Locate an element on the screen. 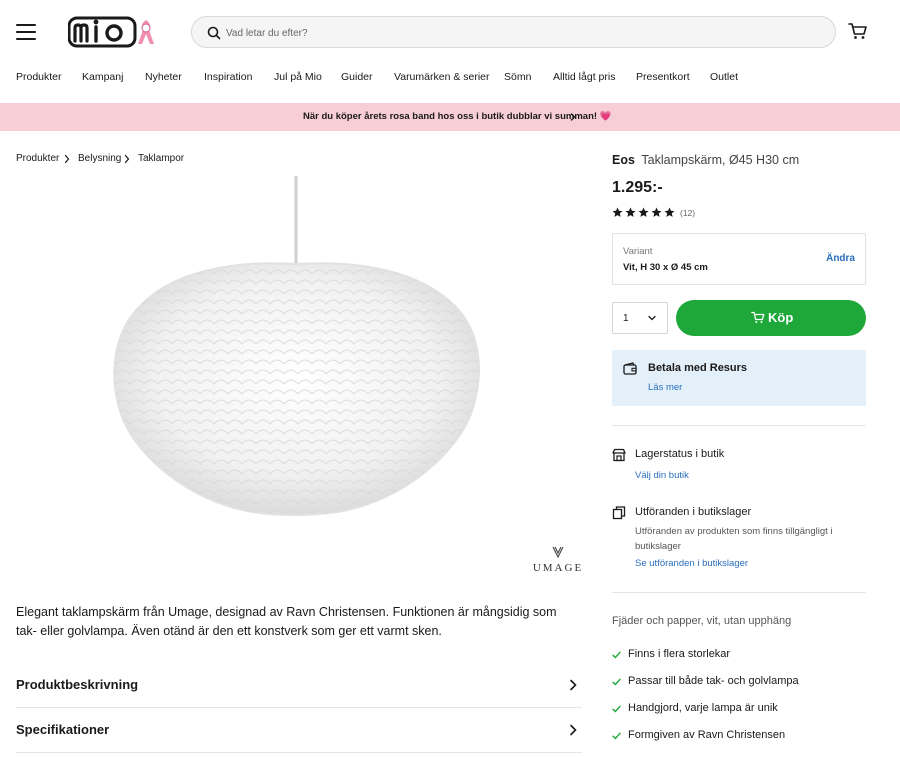 Image resolution: width=900 pixels, height=757 pixels. nav-item-varumarken: Varumärken & serier is located at coordinates (442, 77).